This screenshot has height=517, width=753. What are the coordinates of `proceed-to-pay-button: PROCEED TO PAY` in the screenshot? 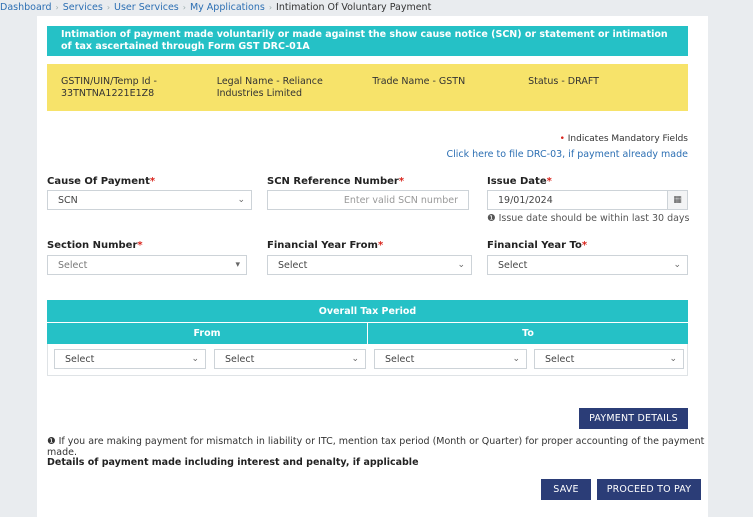 It's located at (649, 489).